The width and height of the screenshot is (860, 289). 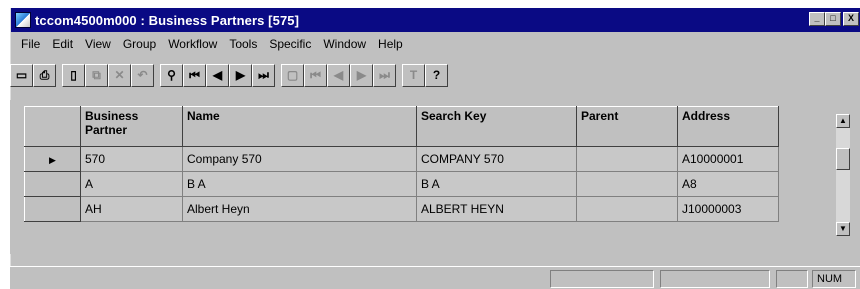 I want to click on save-icon: ▭, so click(x=21, y=75).